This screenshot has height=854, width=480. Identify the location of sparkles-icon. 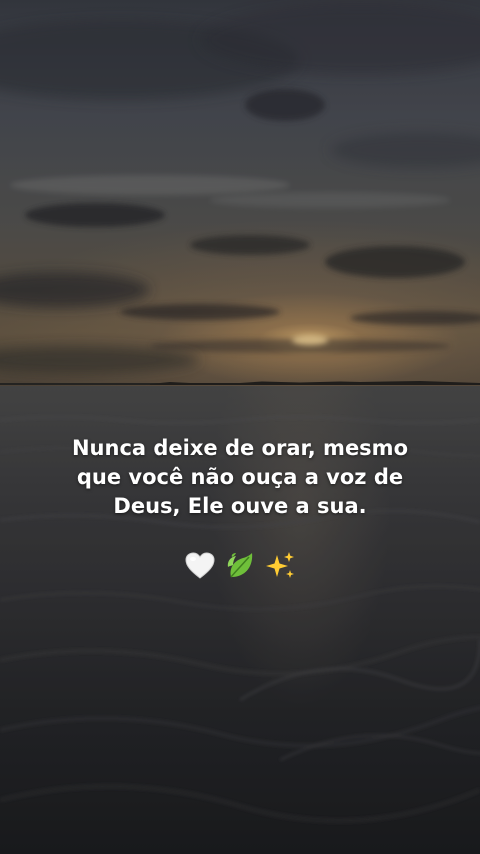
(280, 565).